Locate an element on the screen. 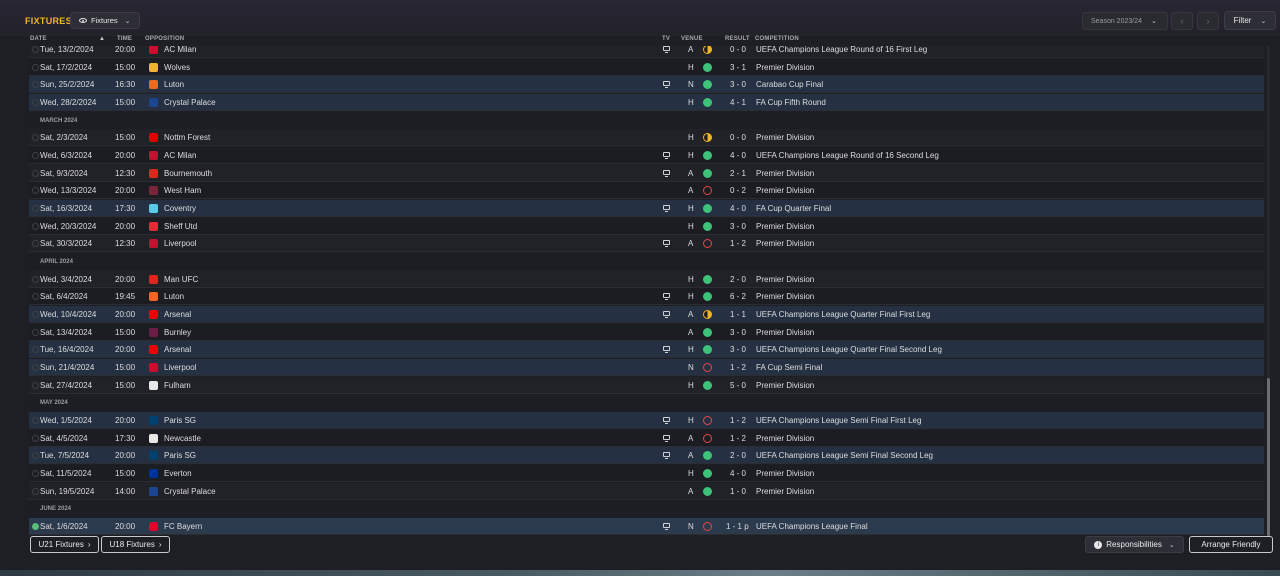 Image resolution: width=1280 pixels, height=576 pixels. fixture-score: 0 - 0 is located at coordinates (738, 50).